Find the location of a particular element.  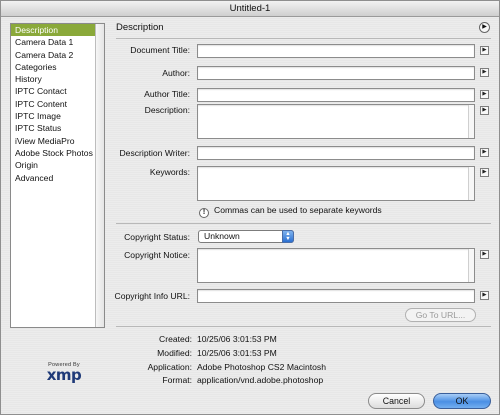

sidebar-item-description: Description is located at coordinates (57, 30).